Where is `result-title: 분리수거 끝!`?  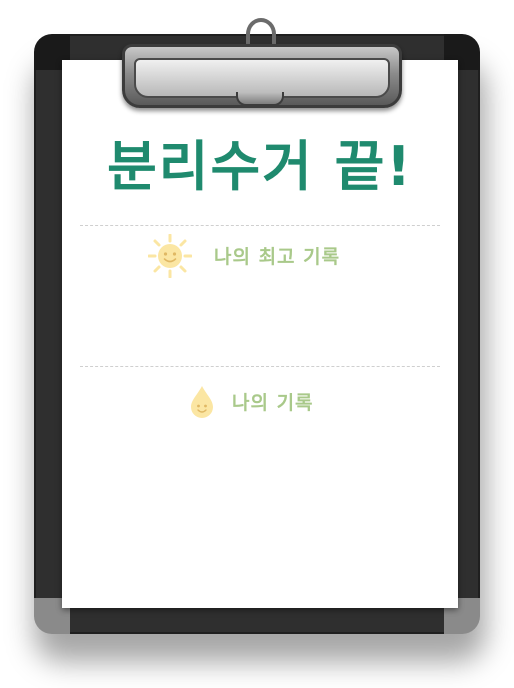 result-title: 분리수거 끝! is located at coordinates (260, 166).